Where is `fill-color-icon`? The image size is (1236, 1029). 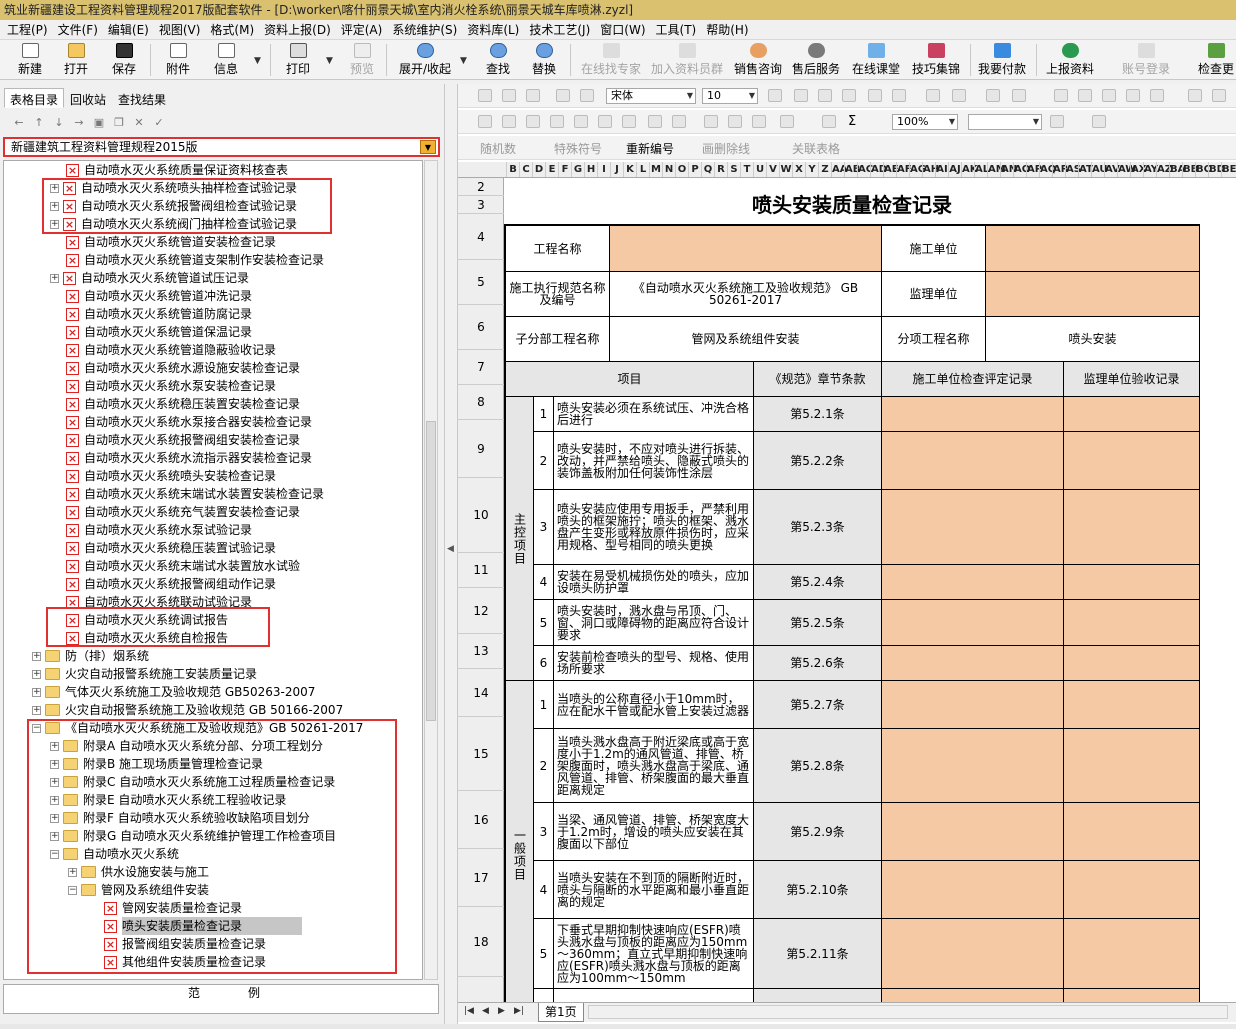 fill-color-icon is located at coordinates (875, 95).